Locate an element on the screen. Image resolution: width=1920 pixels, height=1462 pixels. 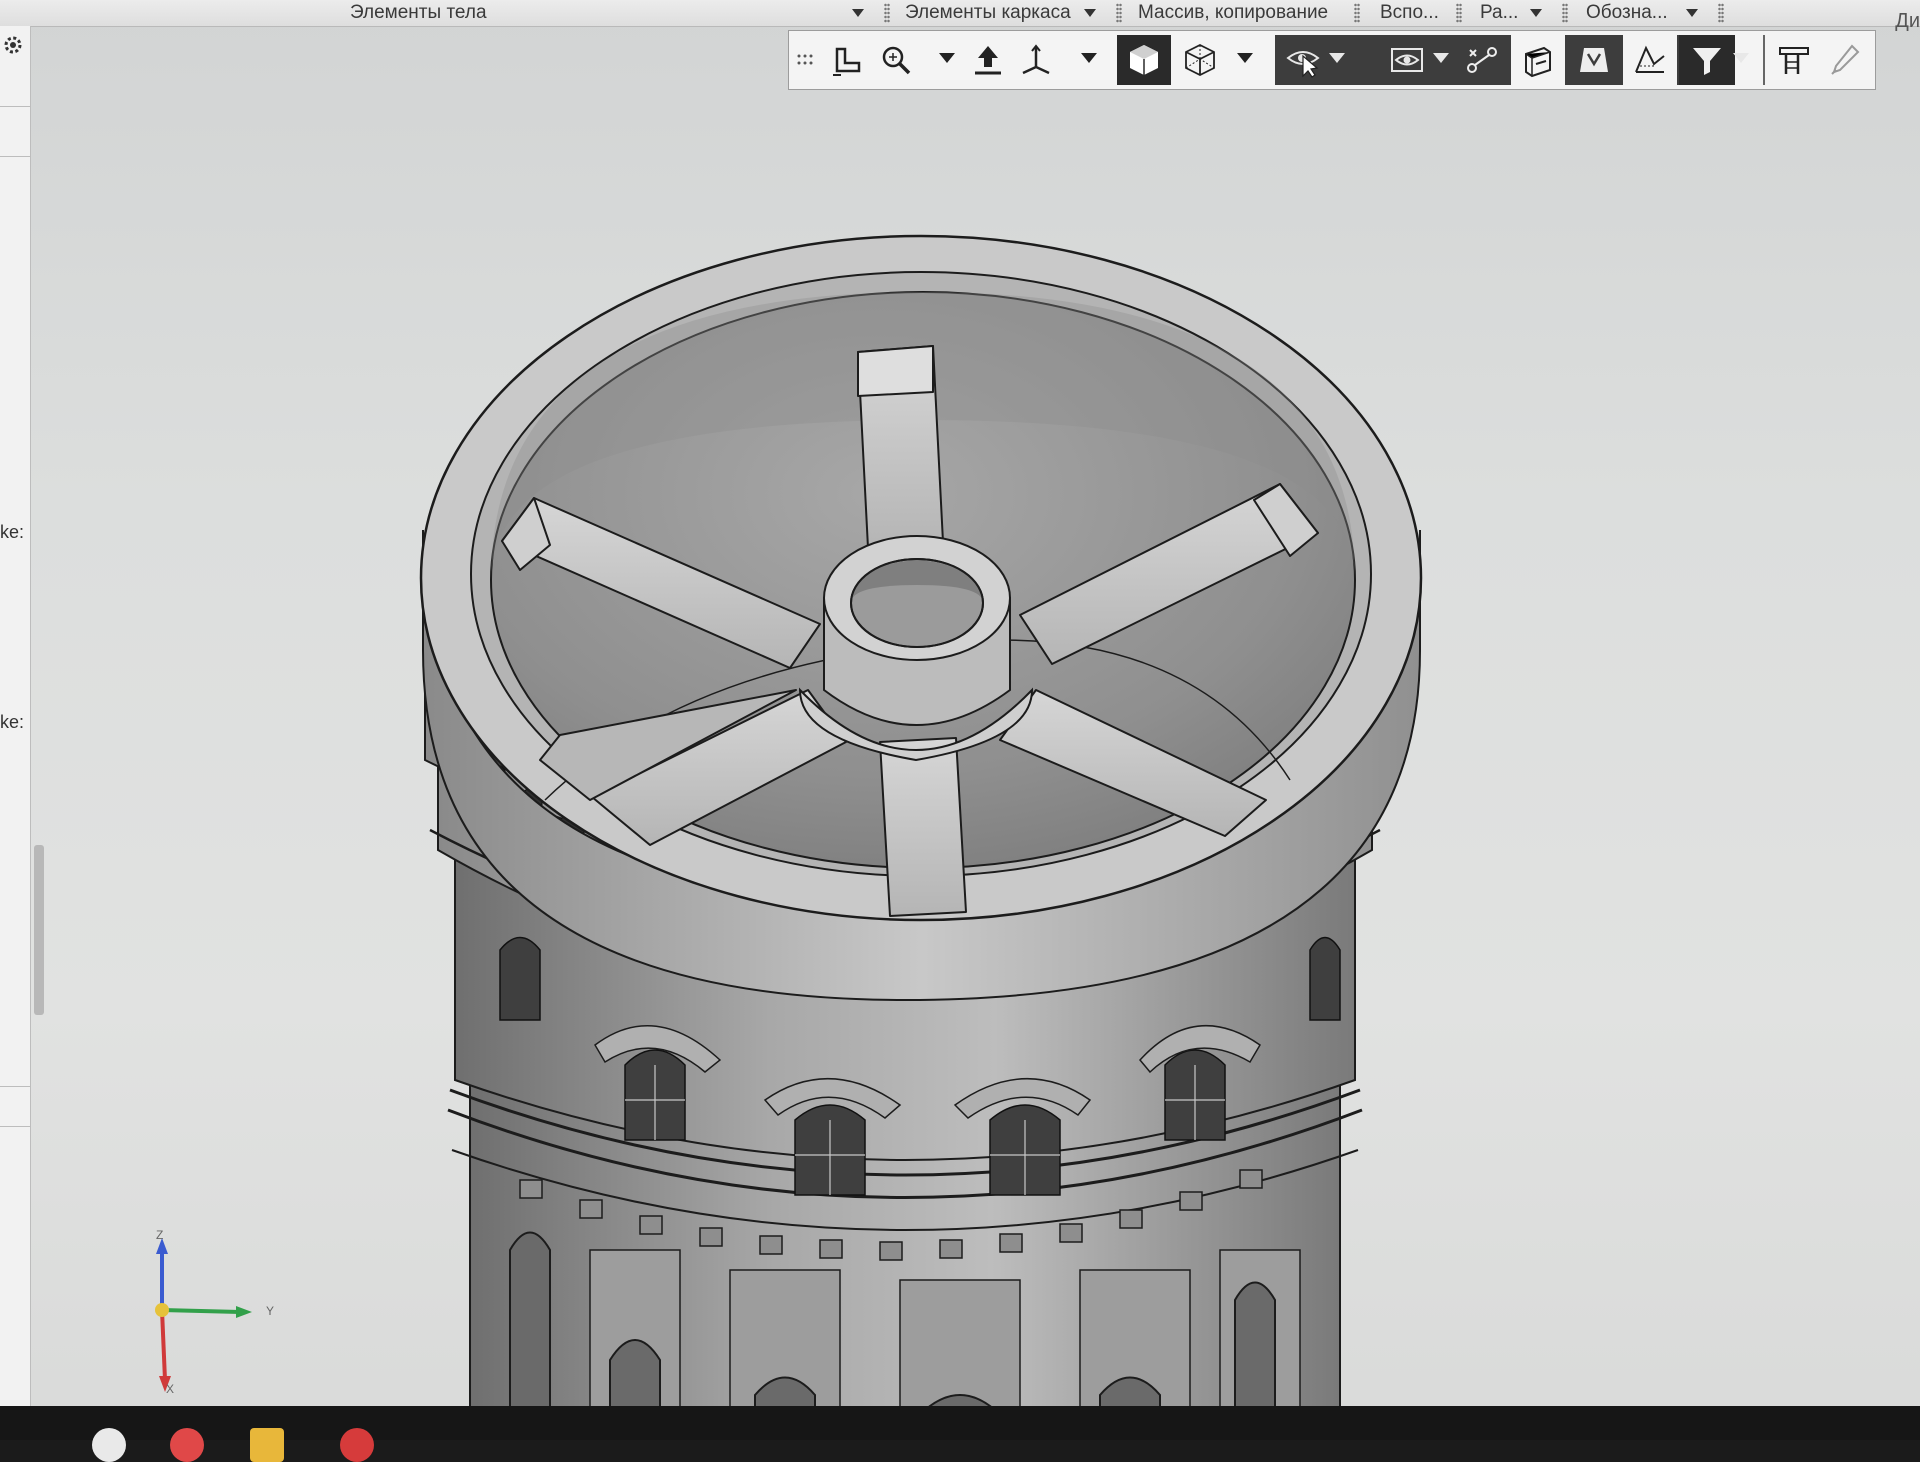
axis-x-label: X is located at coordinates (170, 1389).